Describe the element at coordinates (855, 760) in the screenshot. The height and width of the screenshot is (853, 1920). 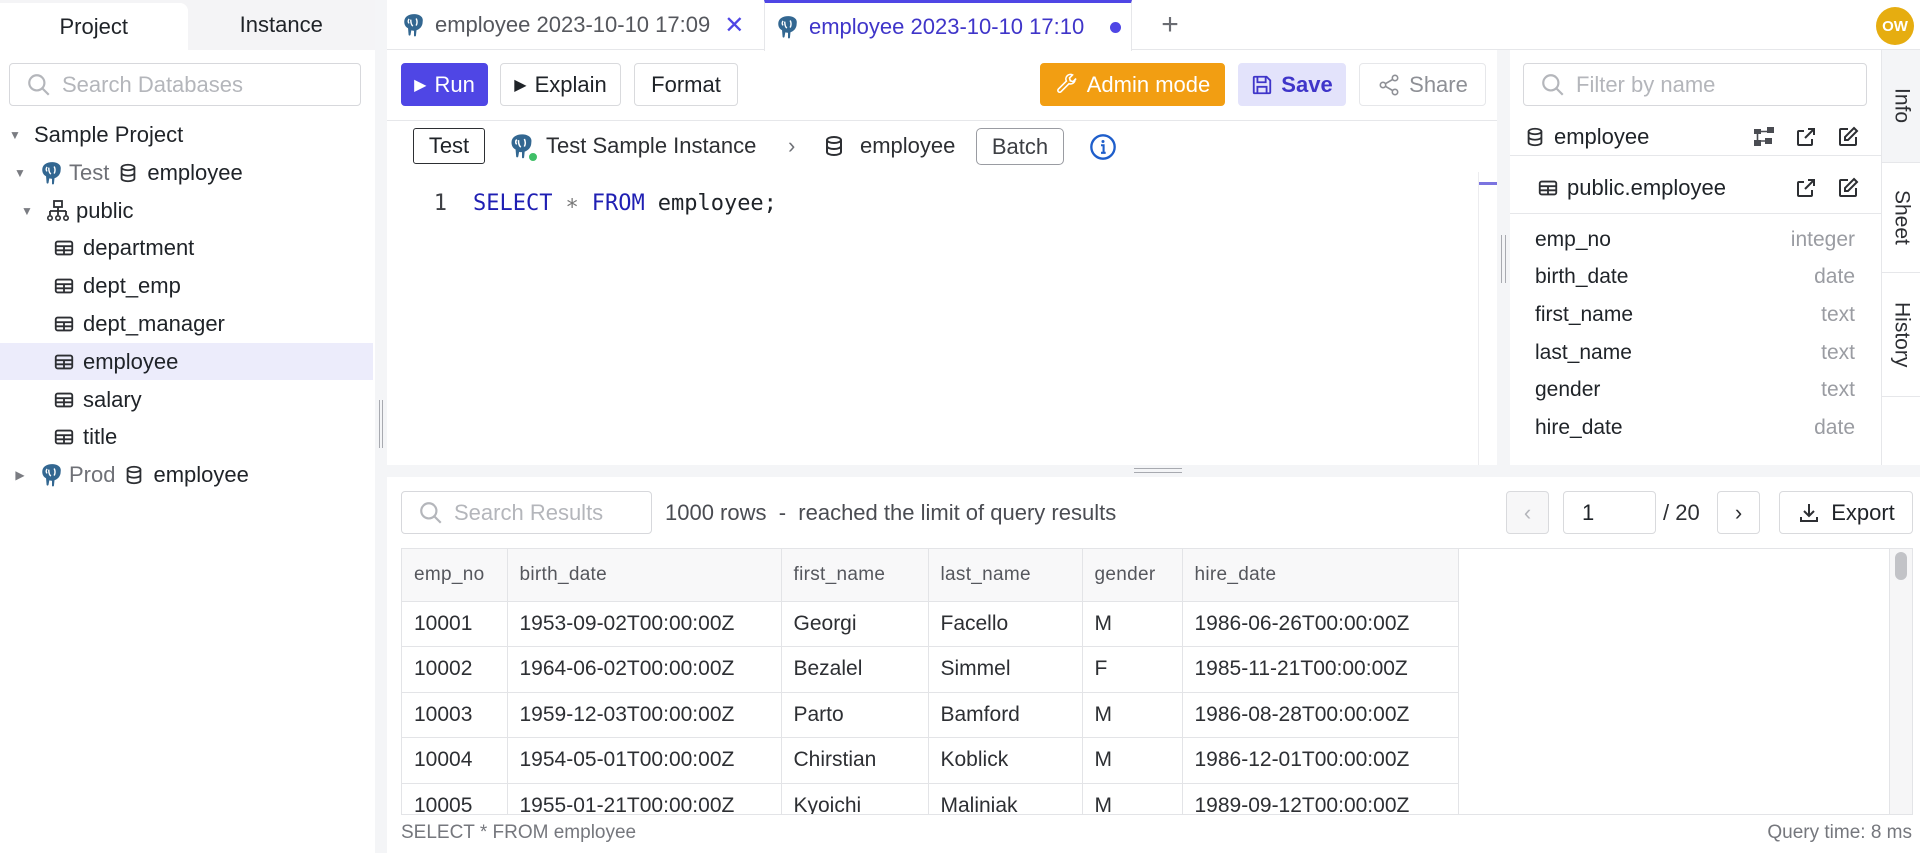
I see `cell: Chirstian` at that location.